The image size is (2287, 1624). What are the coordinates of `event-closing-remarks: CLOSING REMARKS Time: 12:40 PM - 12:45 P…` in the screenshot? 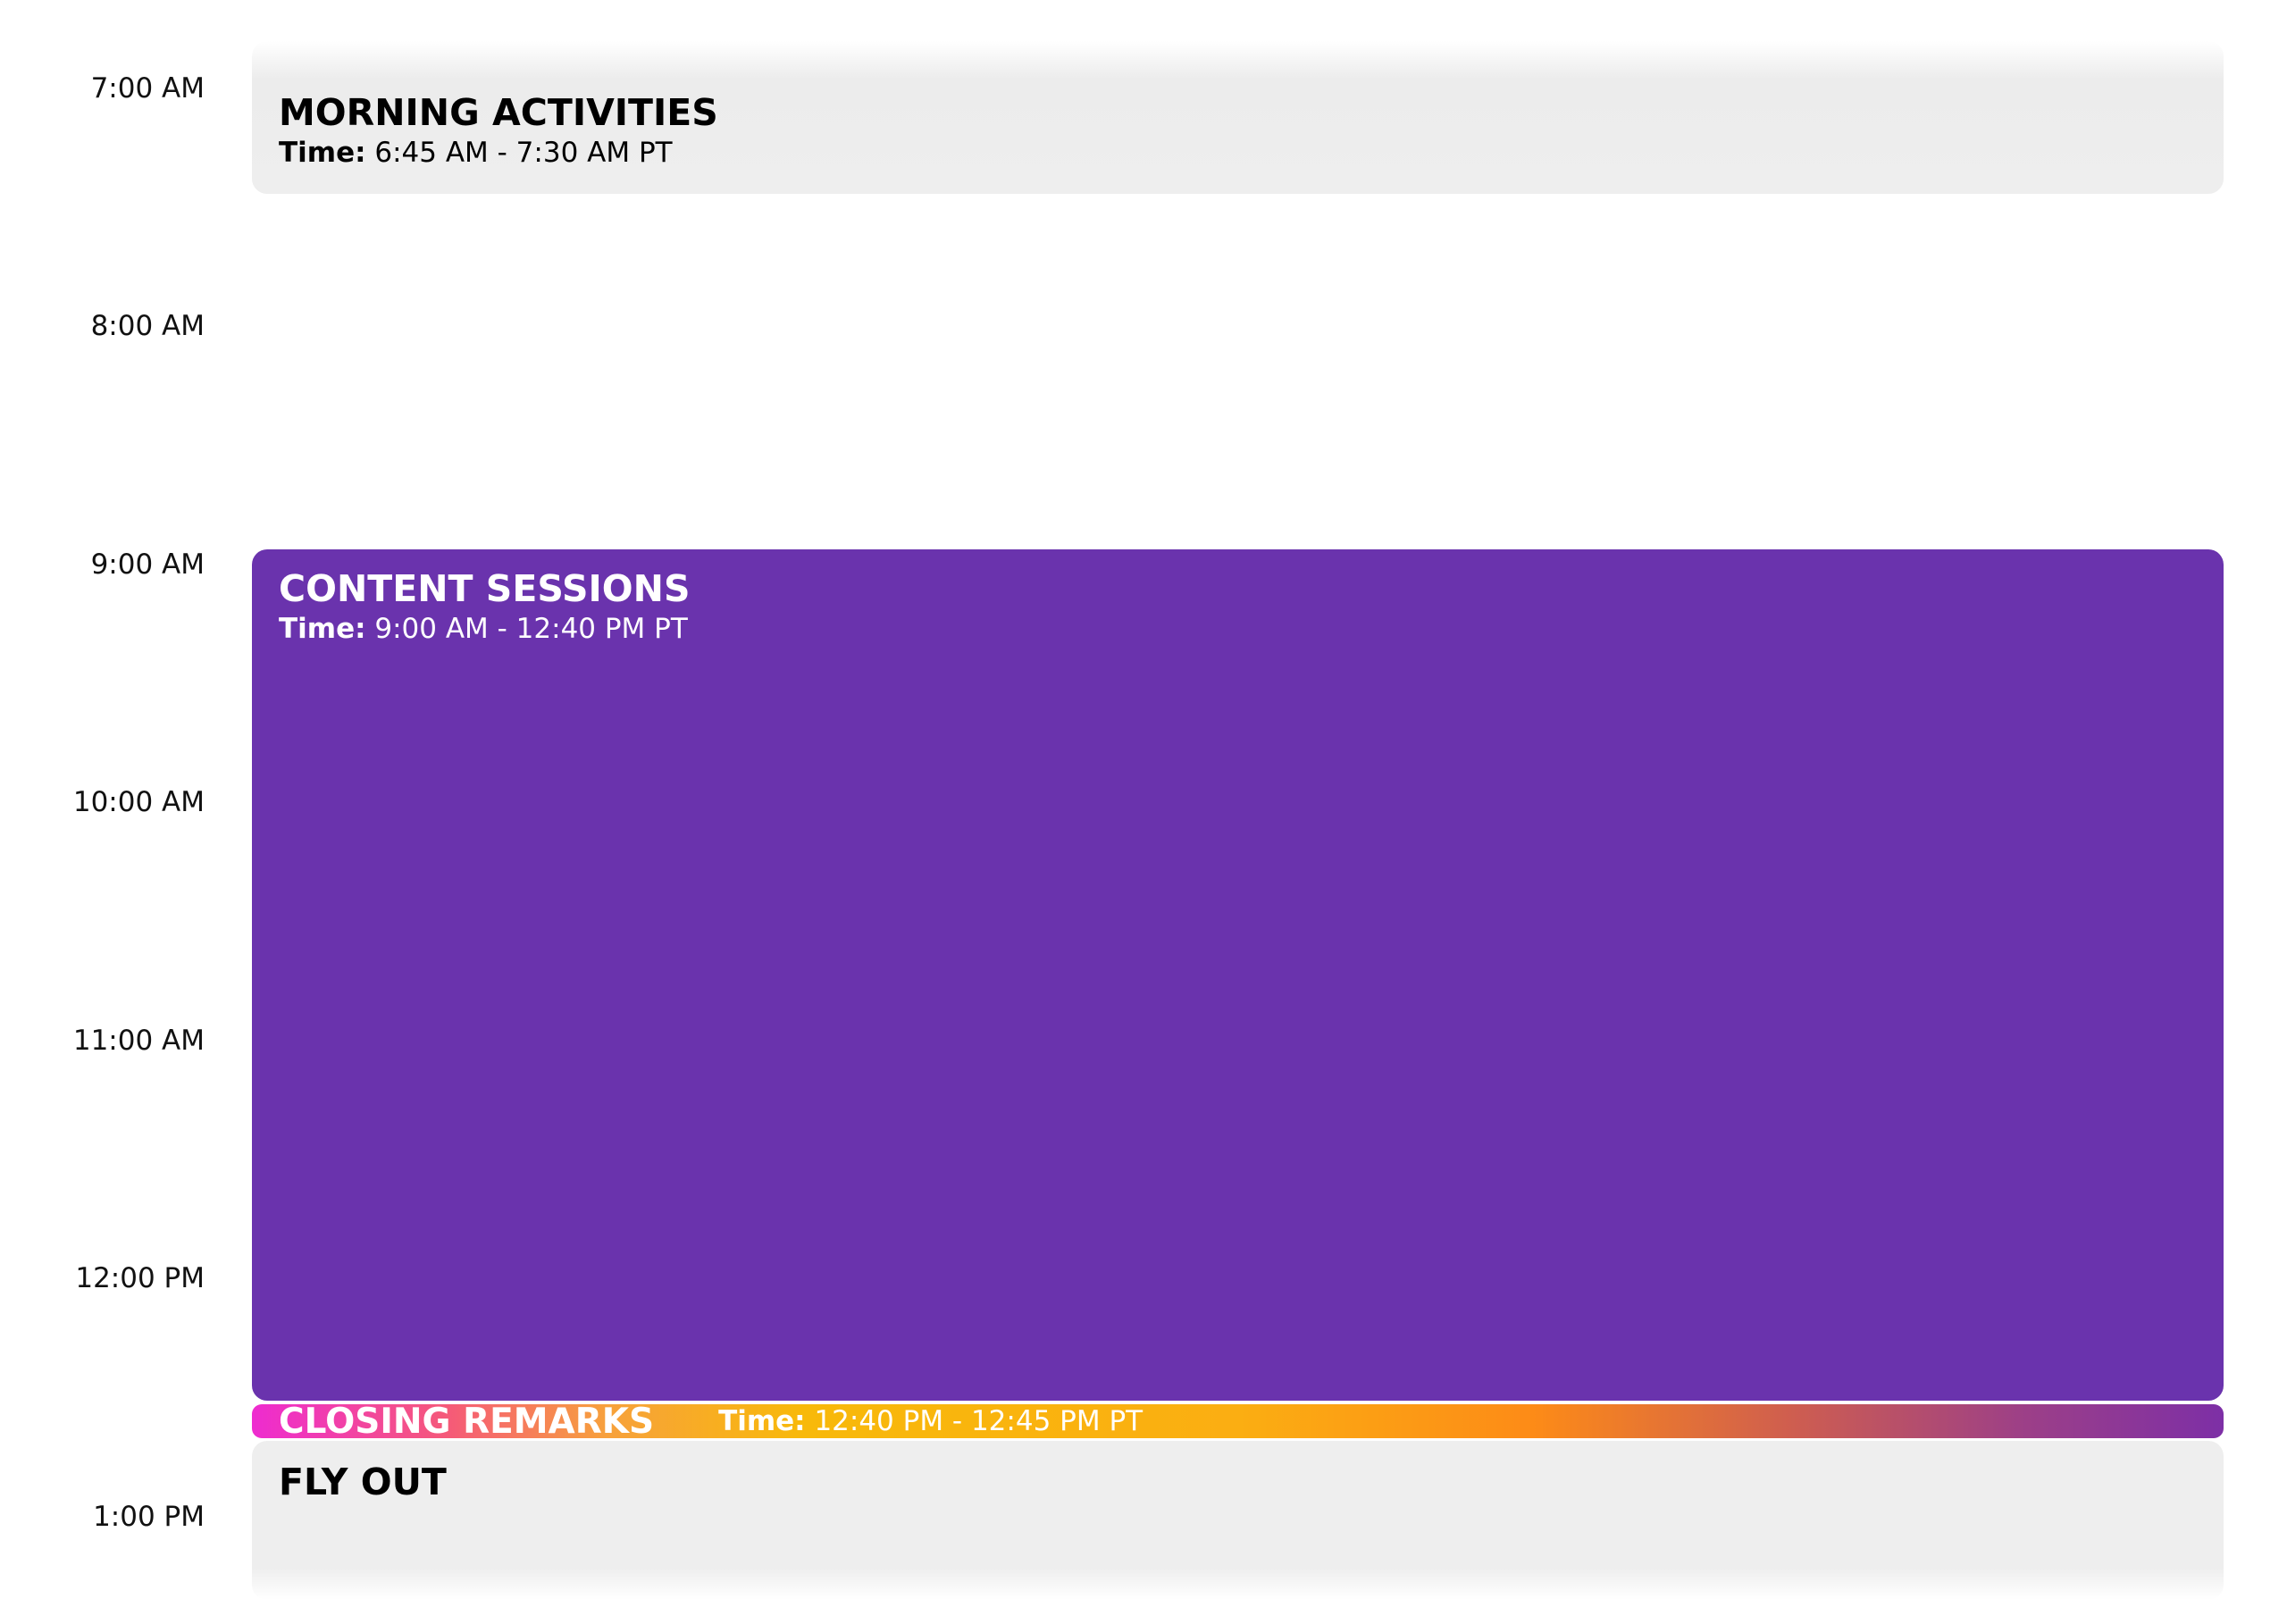 It's located at (1238, 1422).